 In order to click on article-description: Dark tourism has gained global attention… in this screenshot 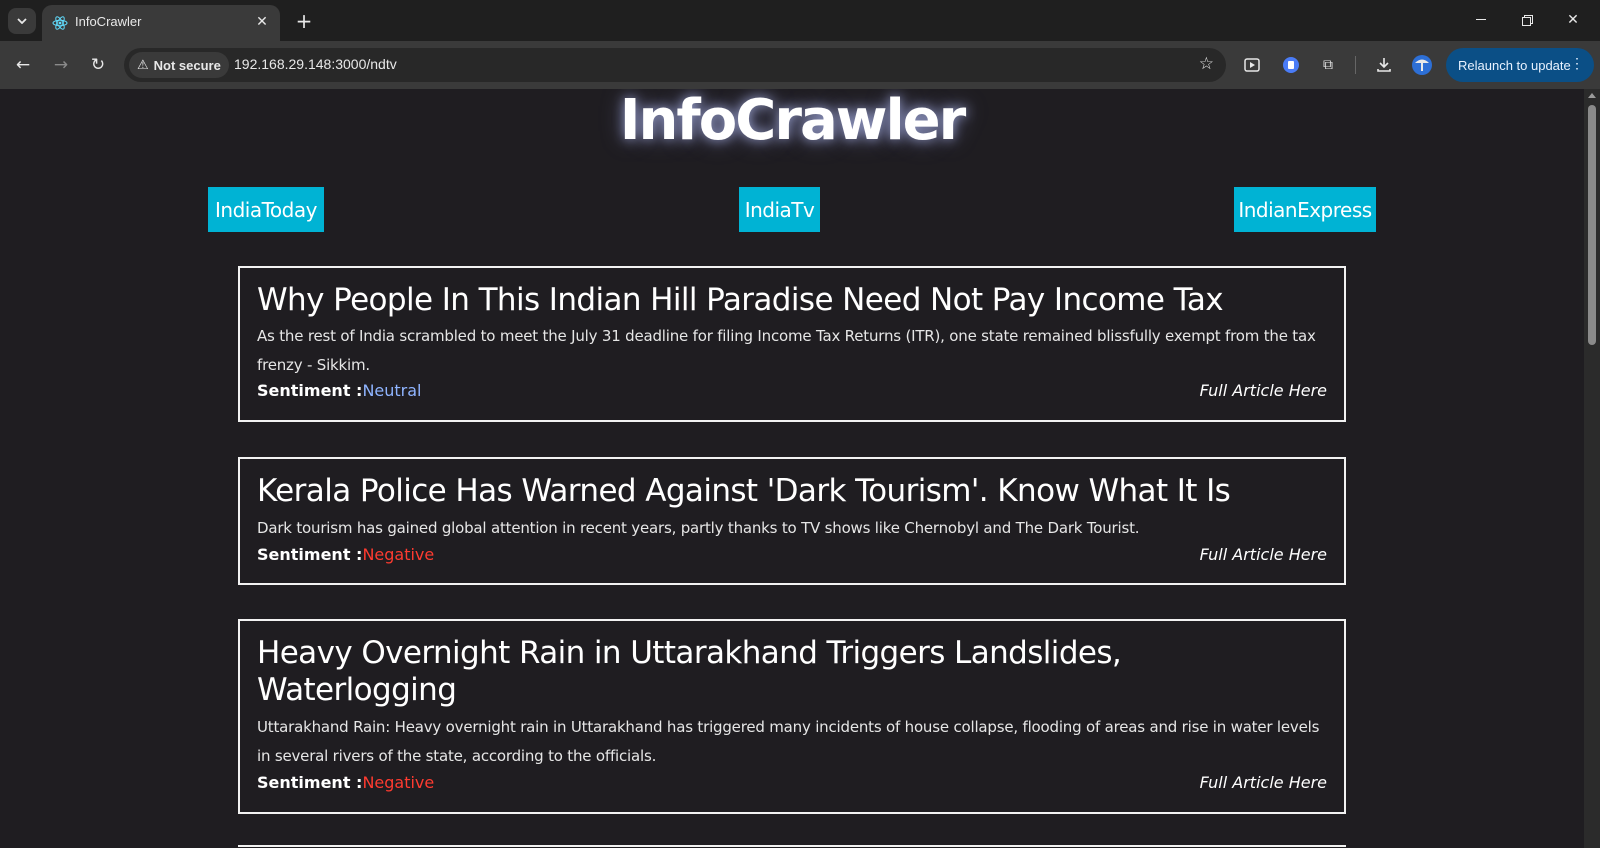, I will do `click(698, 528)`.